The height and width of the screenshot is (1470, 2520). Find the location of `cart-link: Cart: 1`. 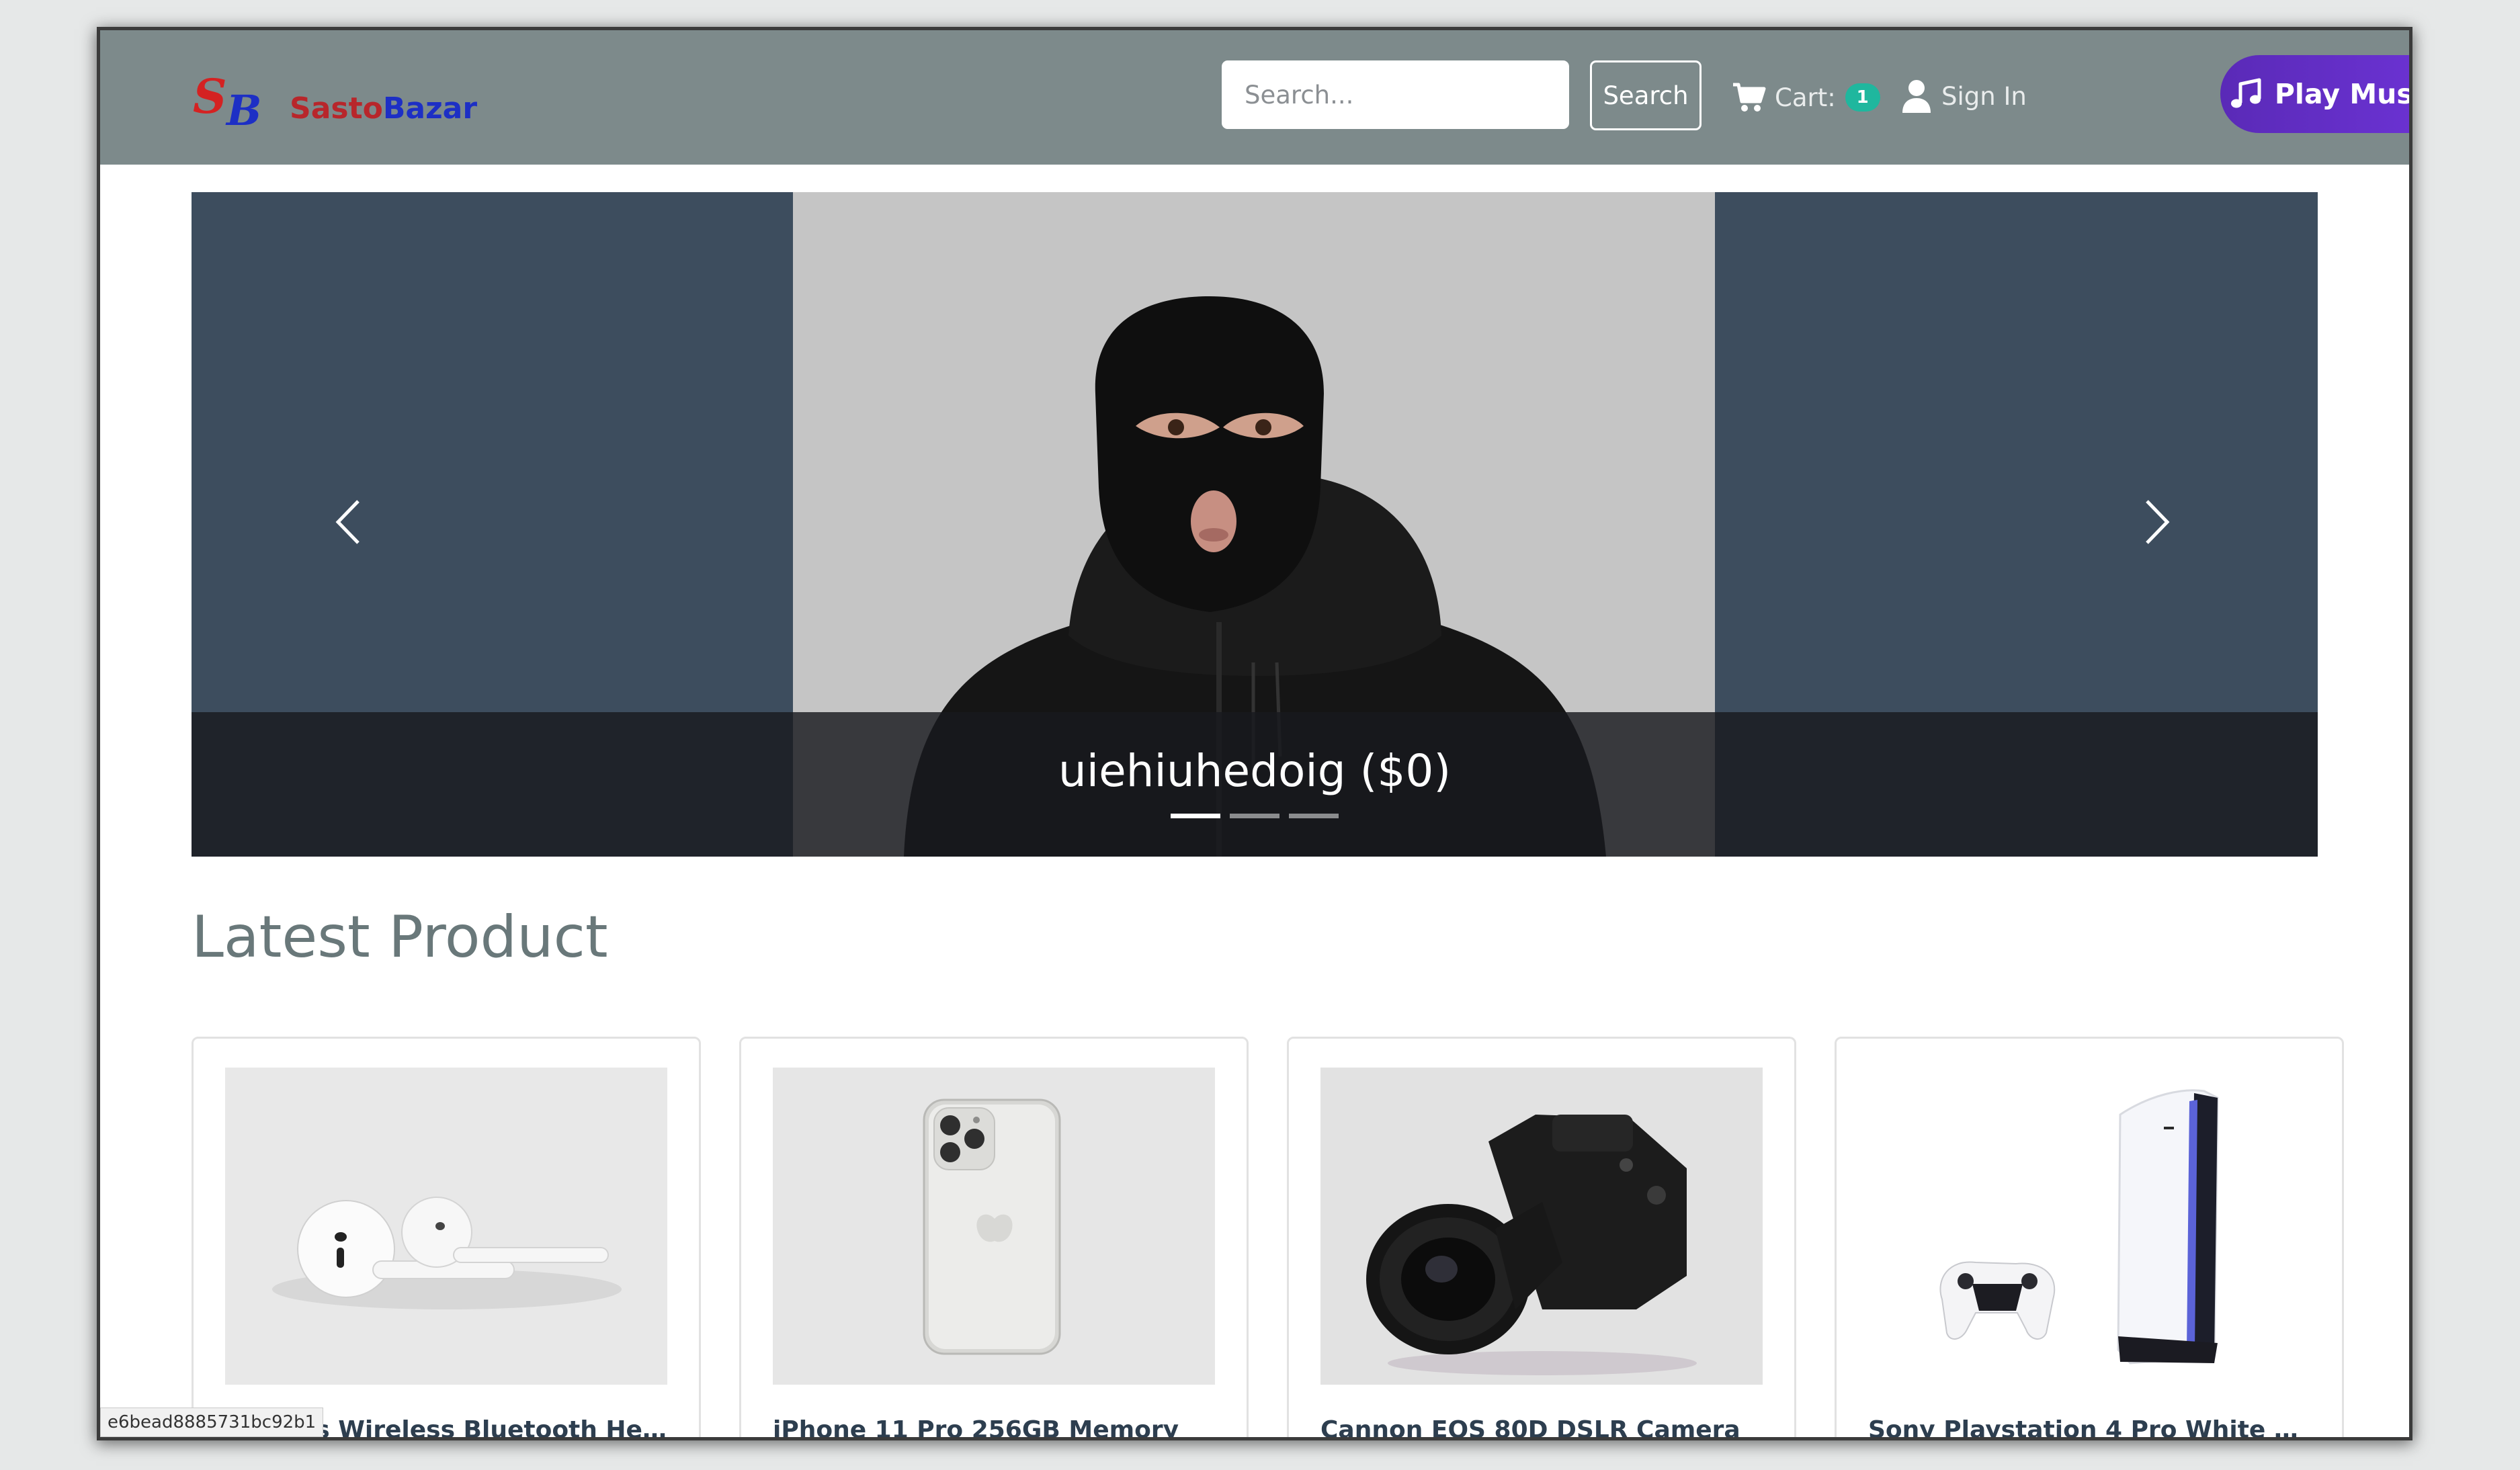

cart-link: Cart: 1 is located at coordinates (1806, 97).